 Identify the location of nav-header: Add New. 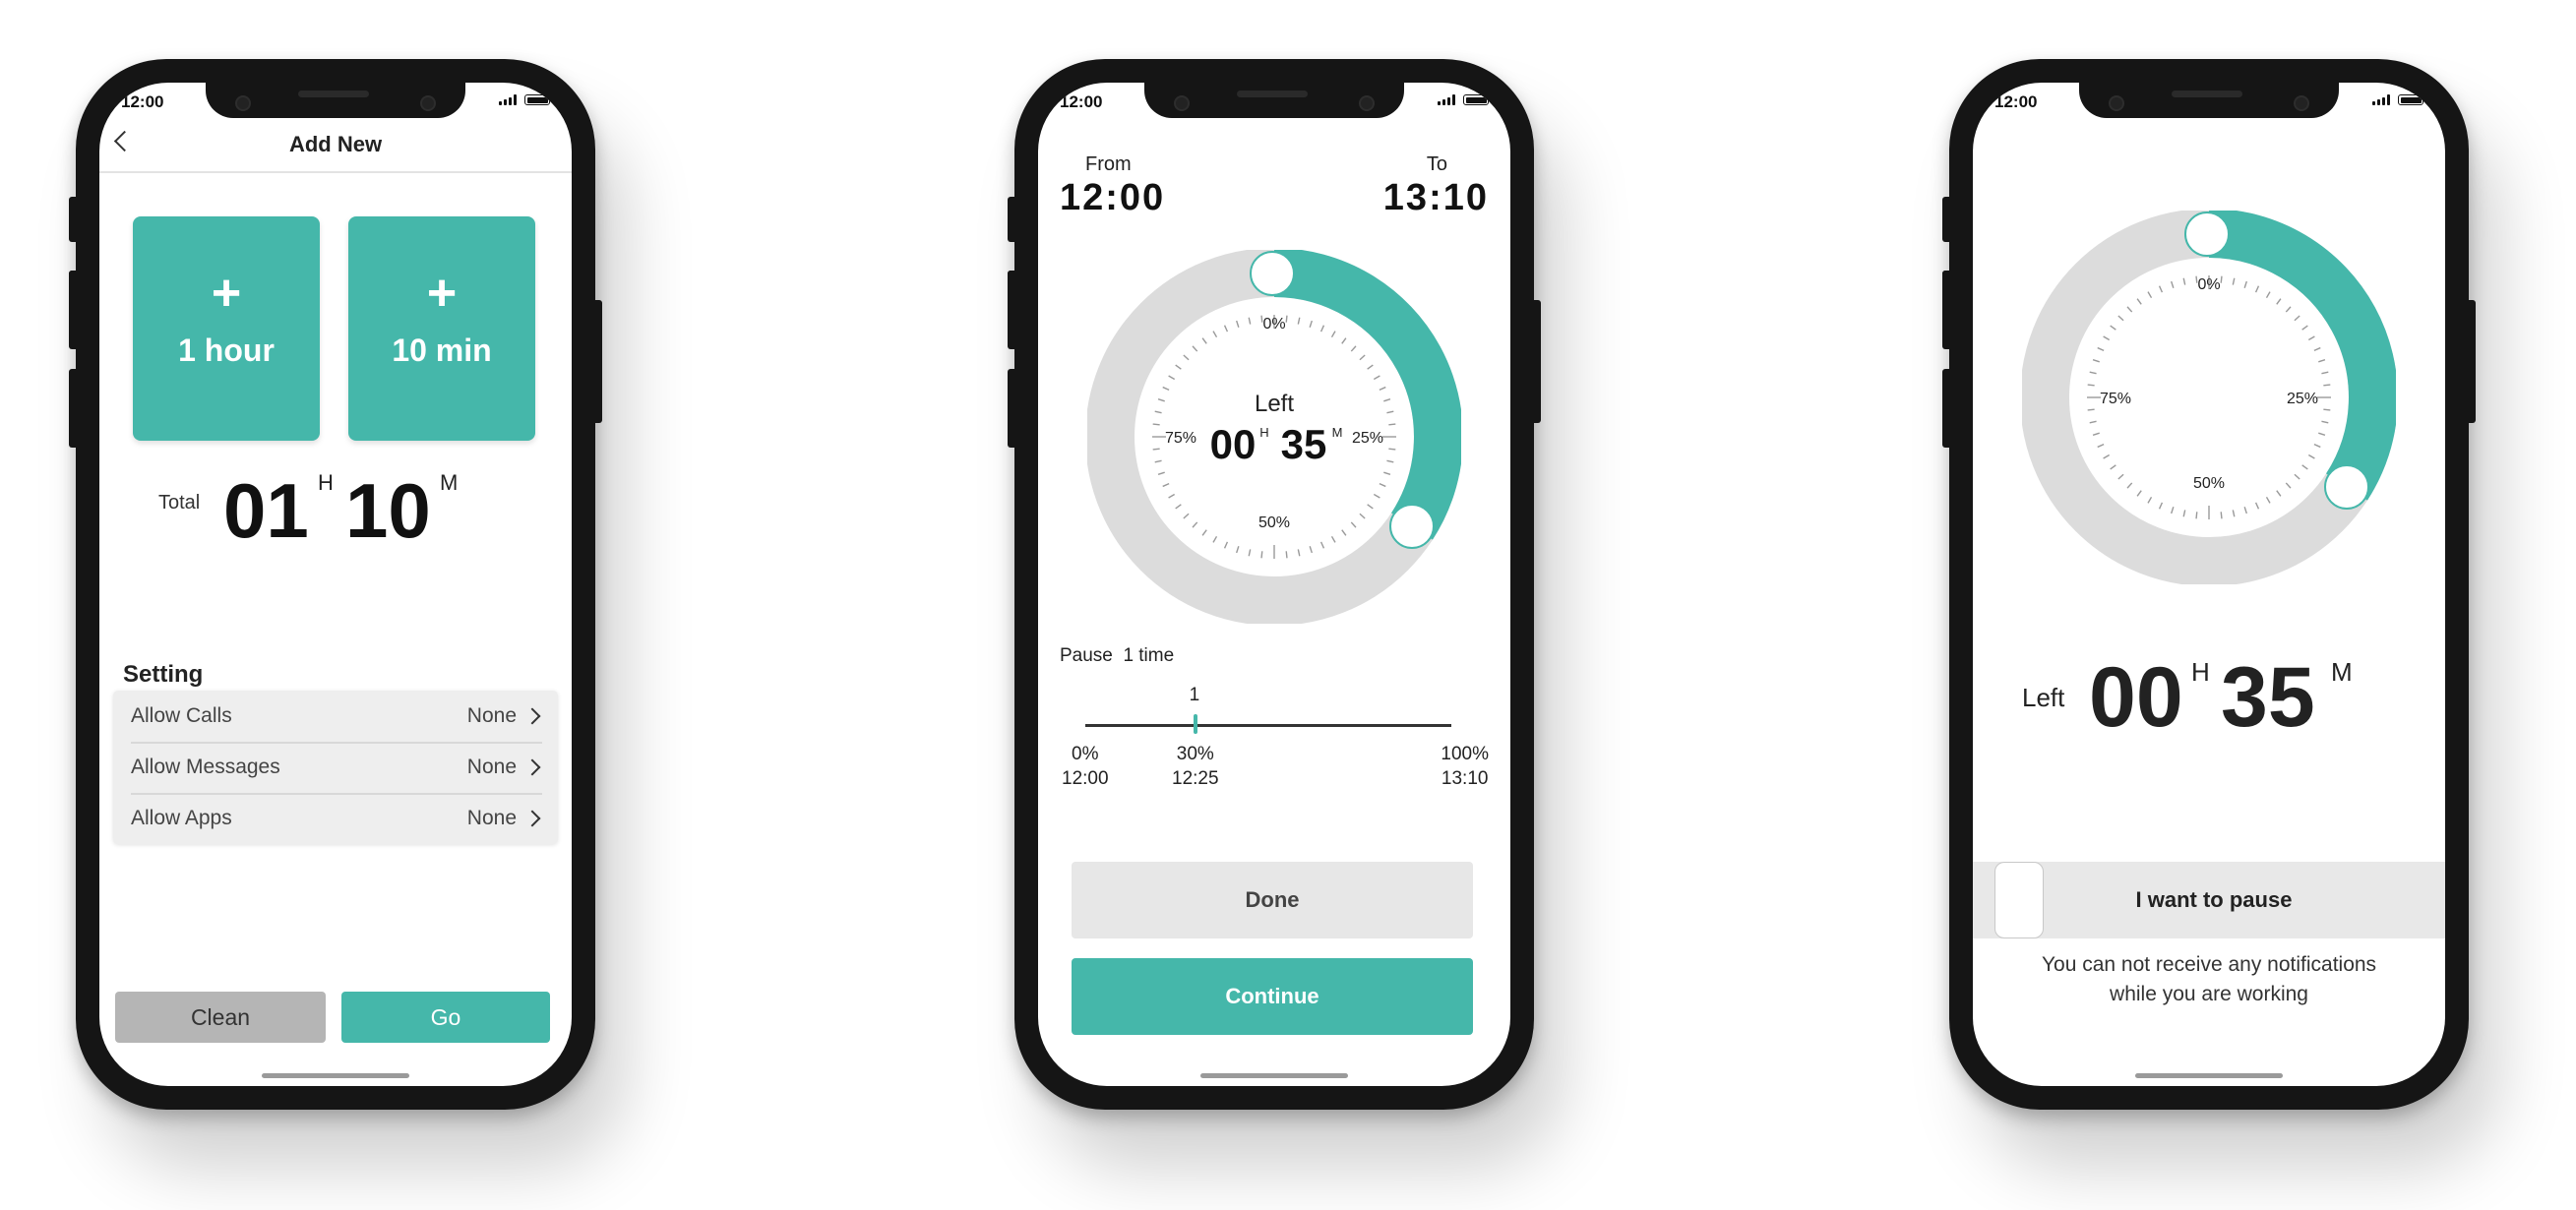
(335, 146).